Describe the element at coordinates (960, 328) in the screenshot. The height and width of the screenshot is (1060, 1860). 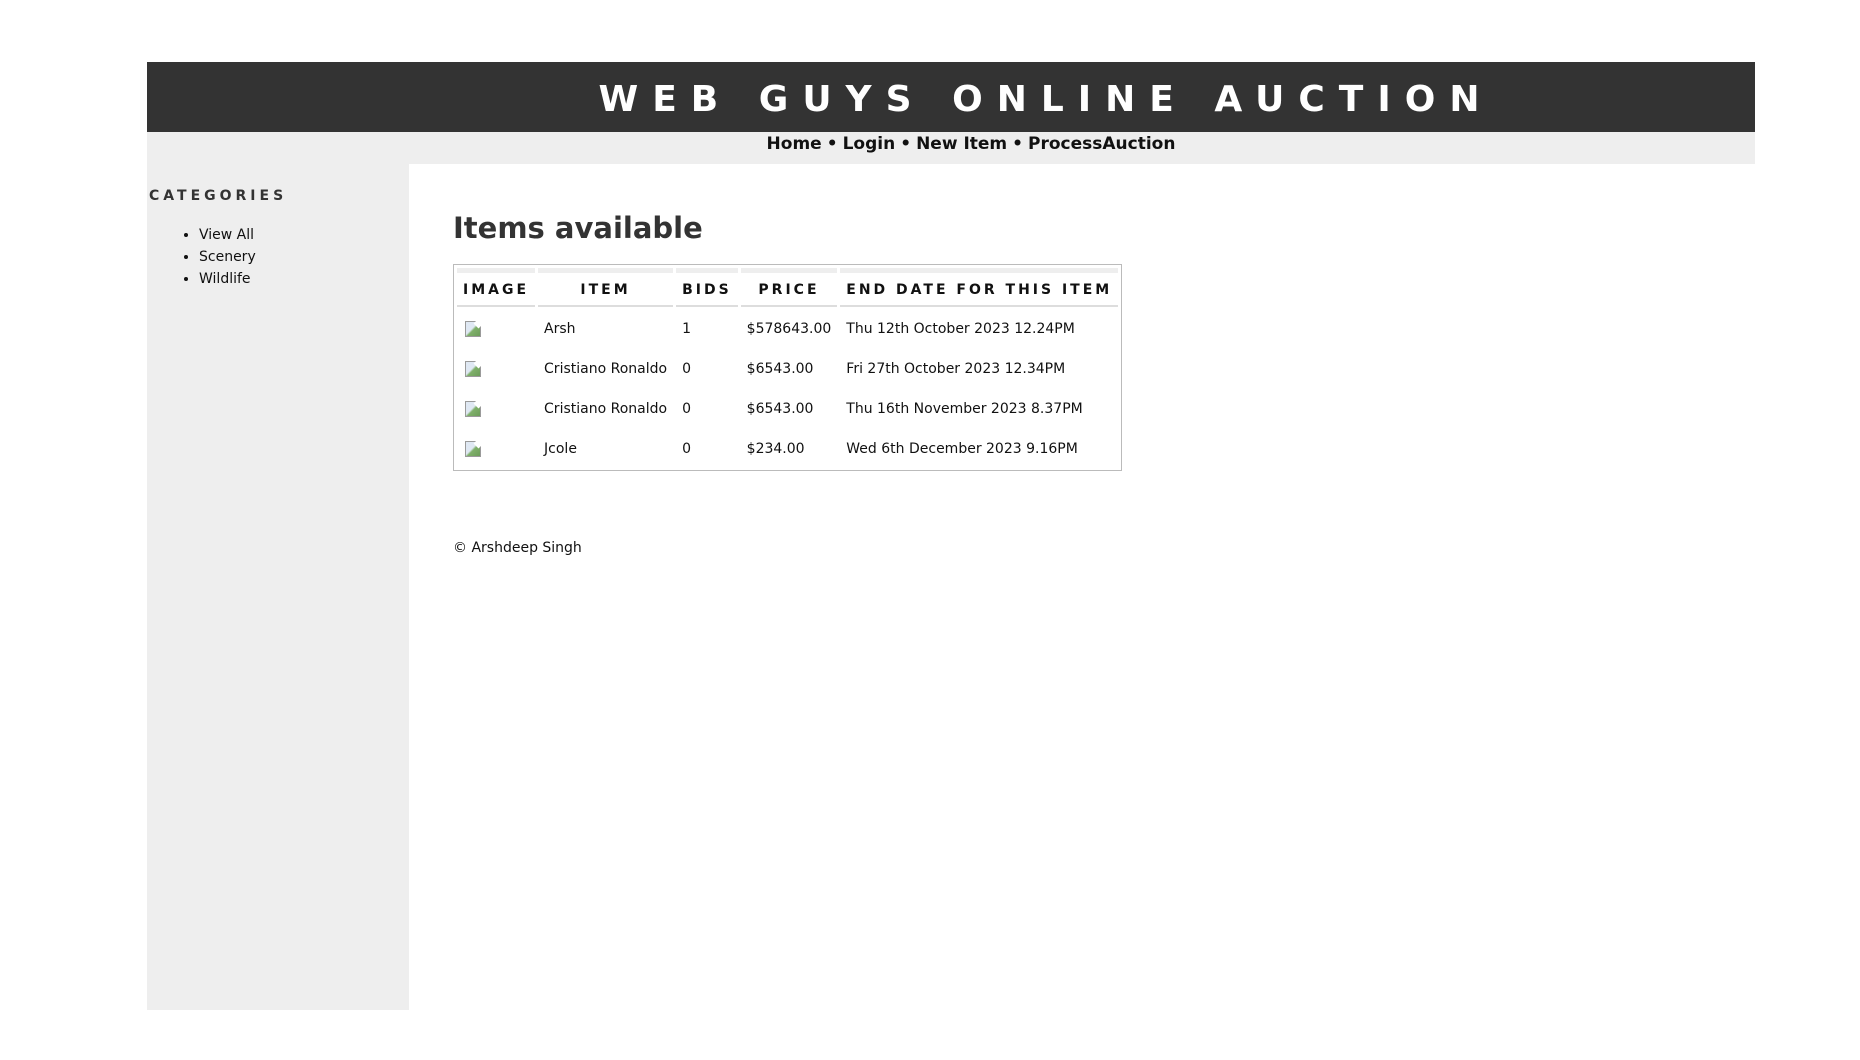
I see `item-end-date: Thu 12th October 2023 12.24PM` at that location.